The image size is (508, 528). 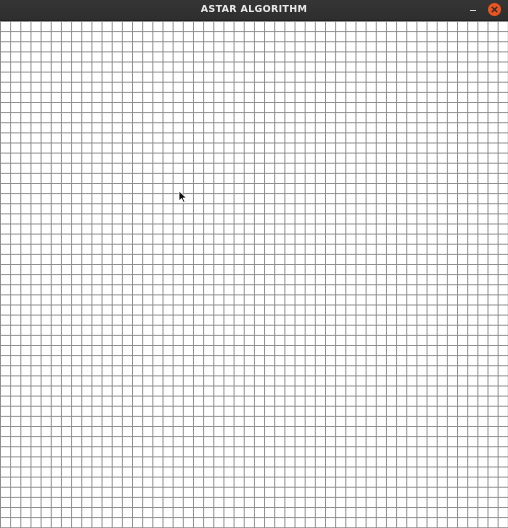 I want to click on minimize-icon, so click(x=473, y=10).